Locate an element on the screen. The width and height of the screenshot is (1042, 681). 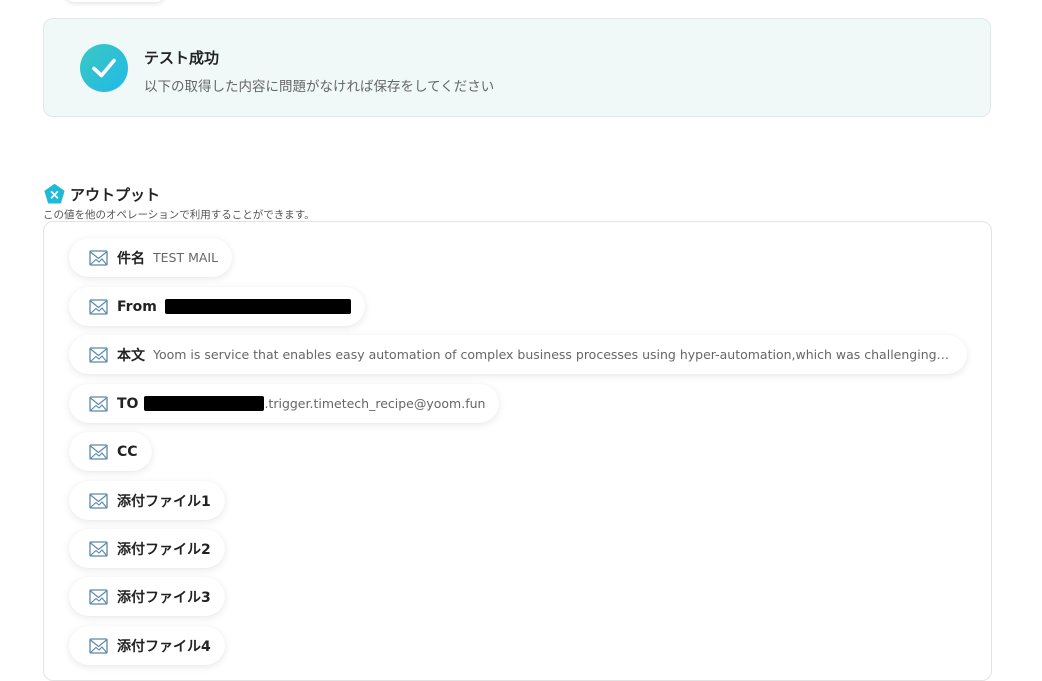
output-item-attachment-2: 添付ファイル2 is located at coordinates (147, 548).